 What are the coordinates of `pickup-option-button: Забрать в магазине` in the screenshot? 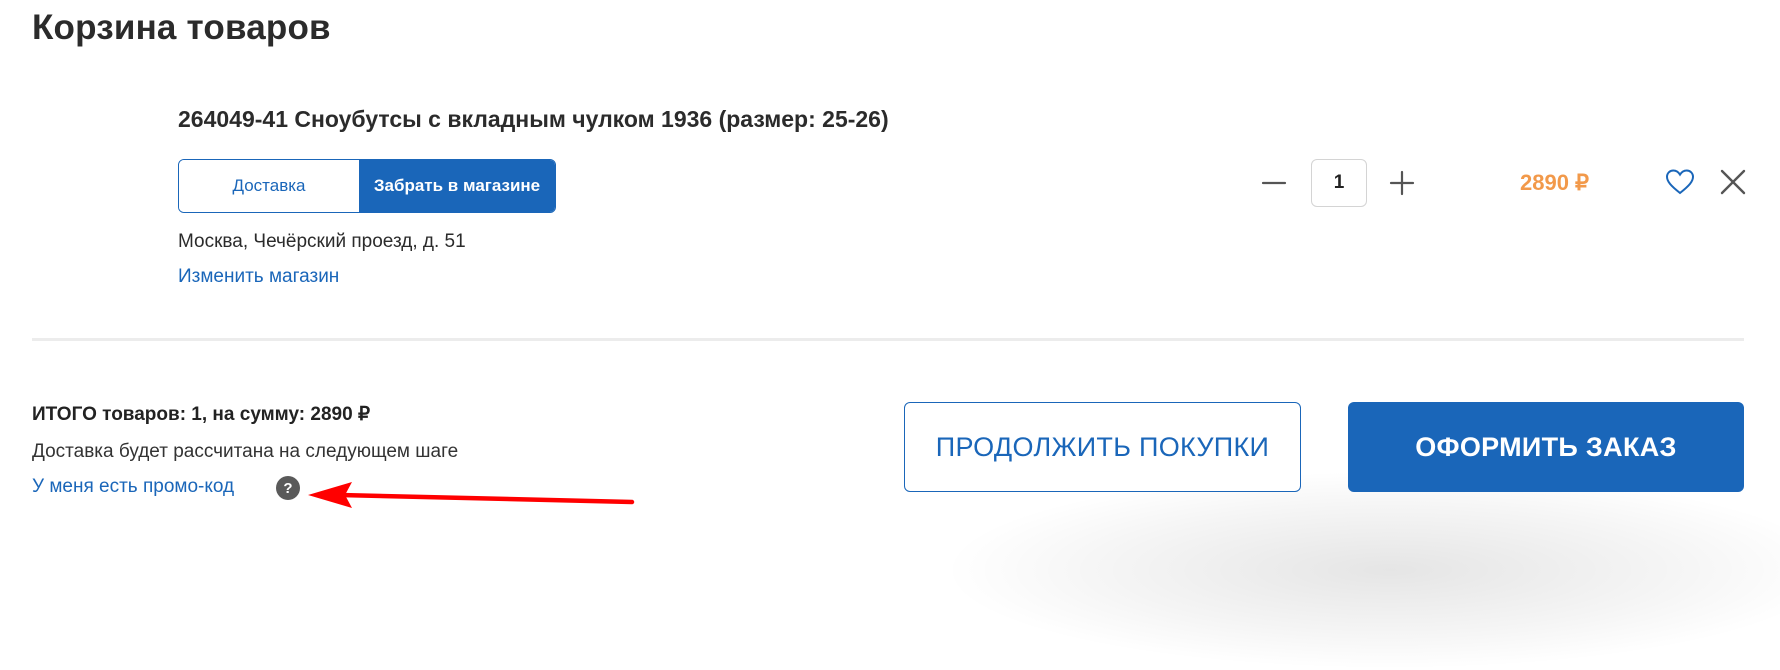 It's located at (457, 186).